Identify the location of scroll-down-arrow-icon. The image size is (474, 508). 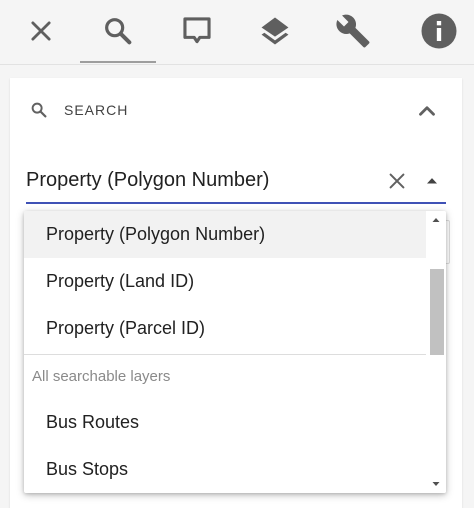
(436, 484).